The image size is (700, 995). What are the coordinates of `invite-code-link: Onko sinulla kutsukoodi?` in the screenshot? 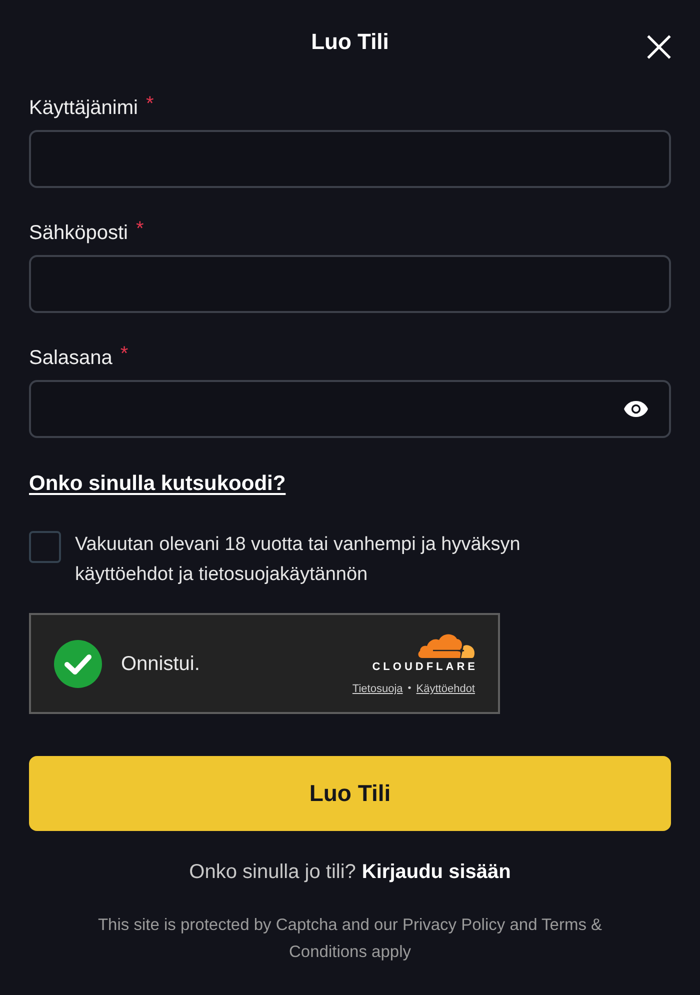 It's located at (157, 484).